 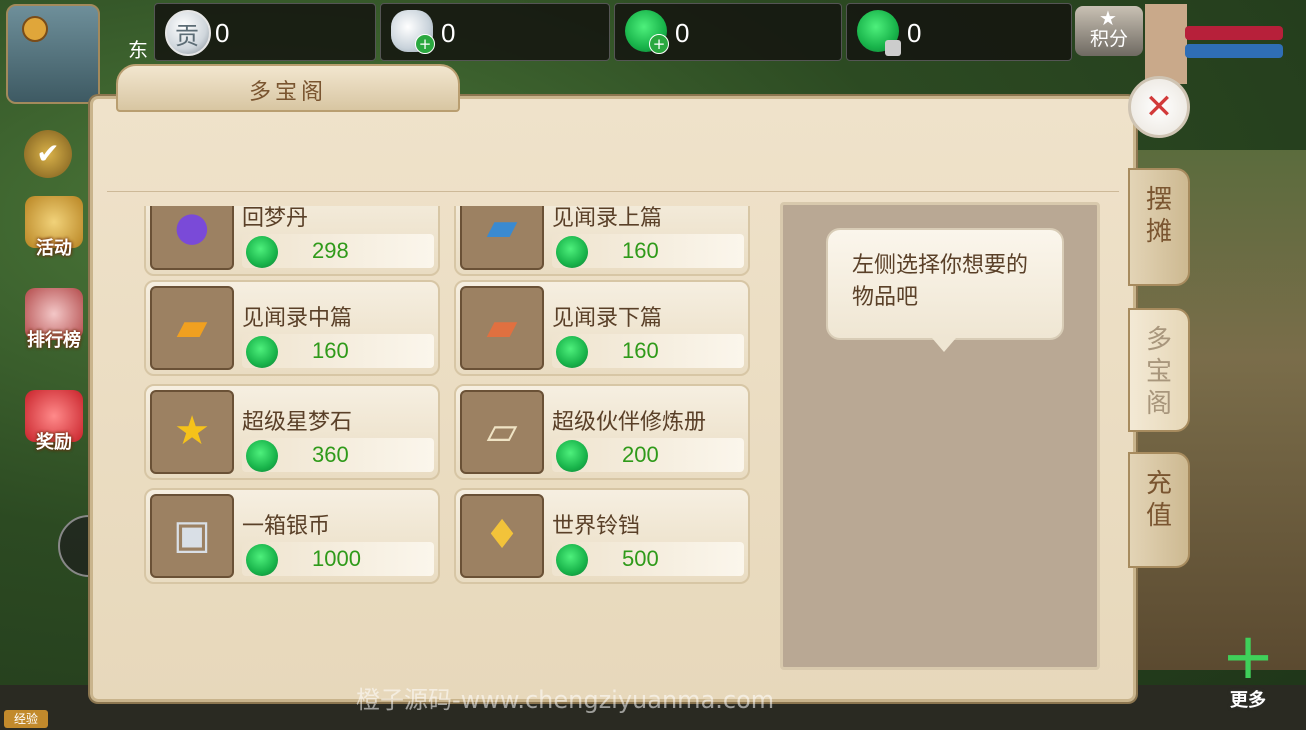 I want to click on jade-plus-icon: +, so click(x=647, y=32).